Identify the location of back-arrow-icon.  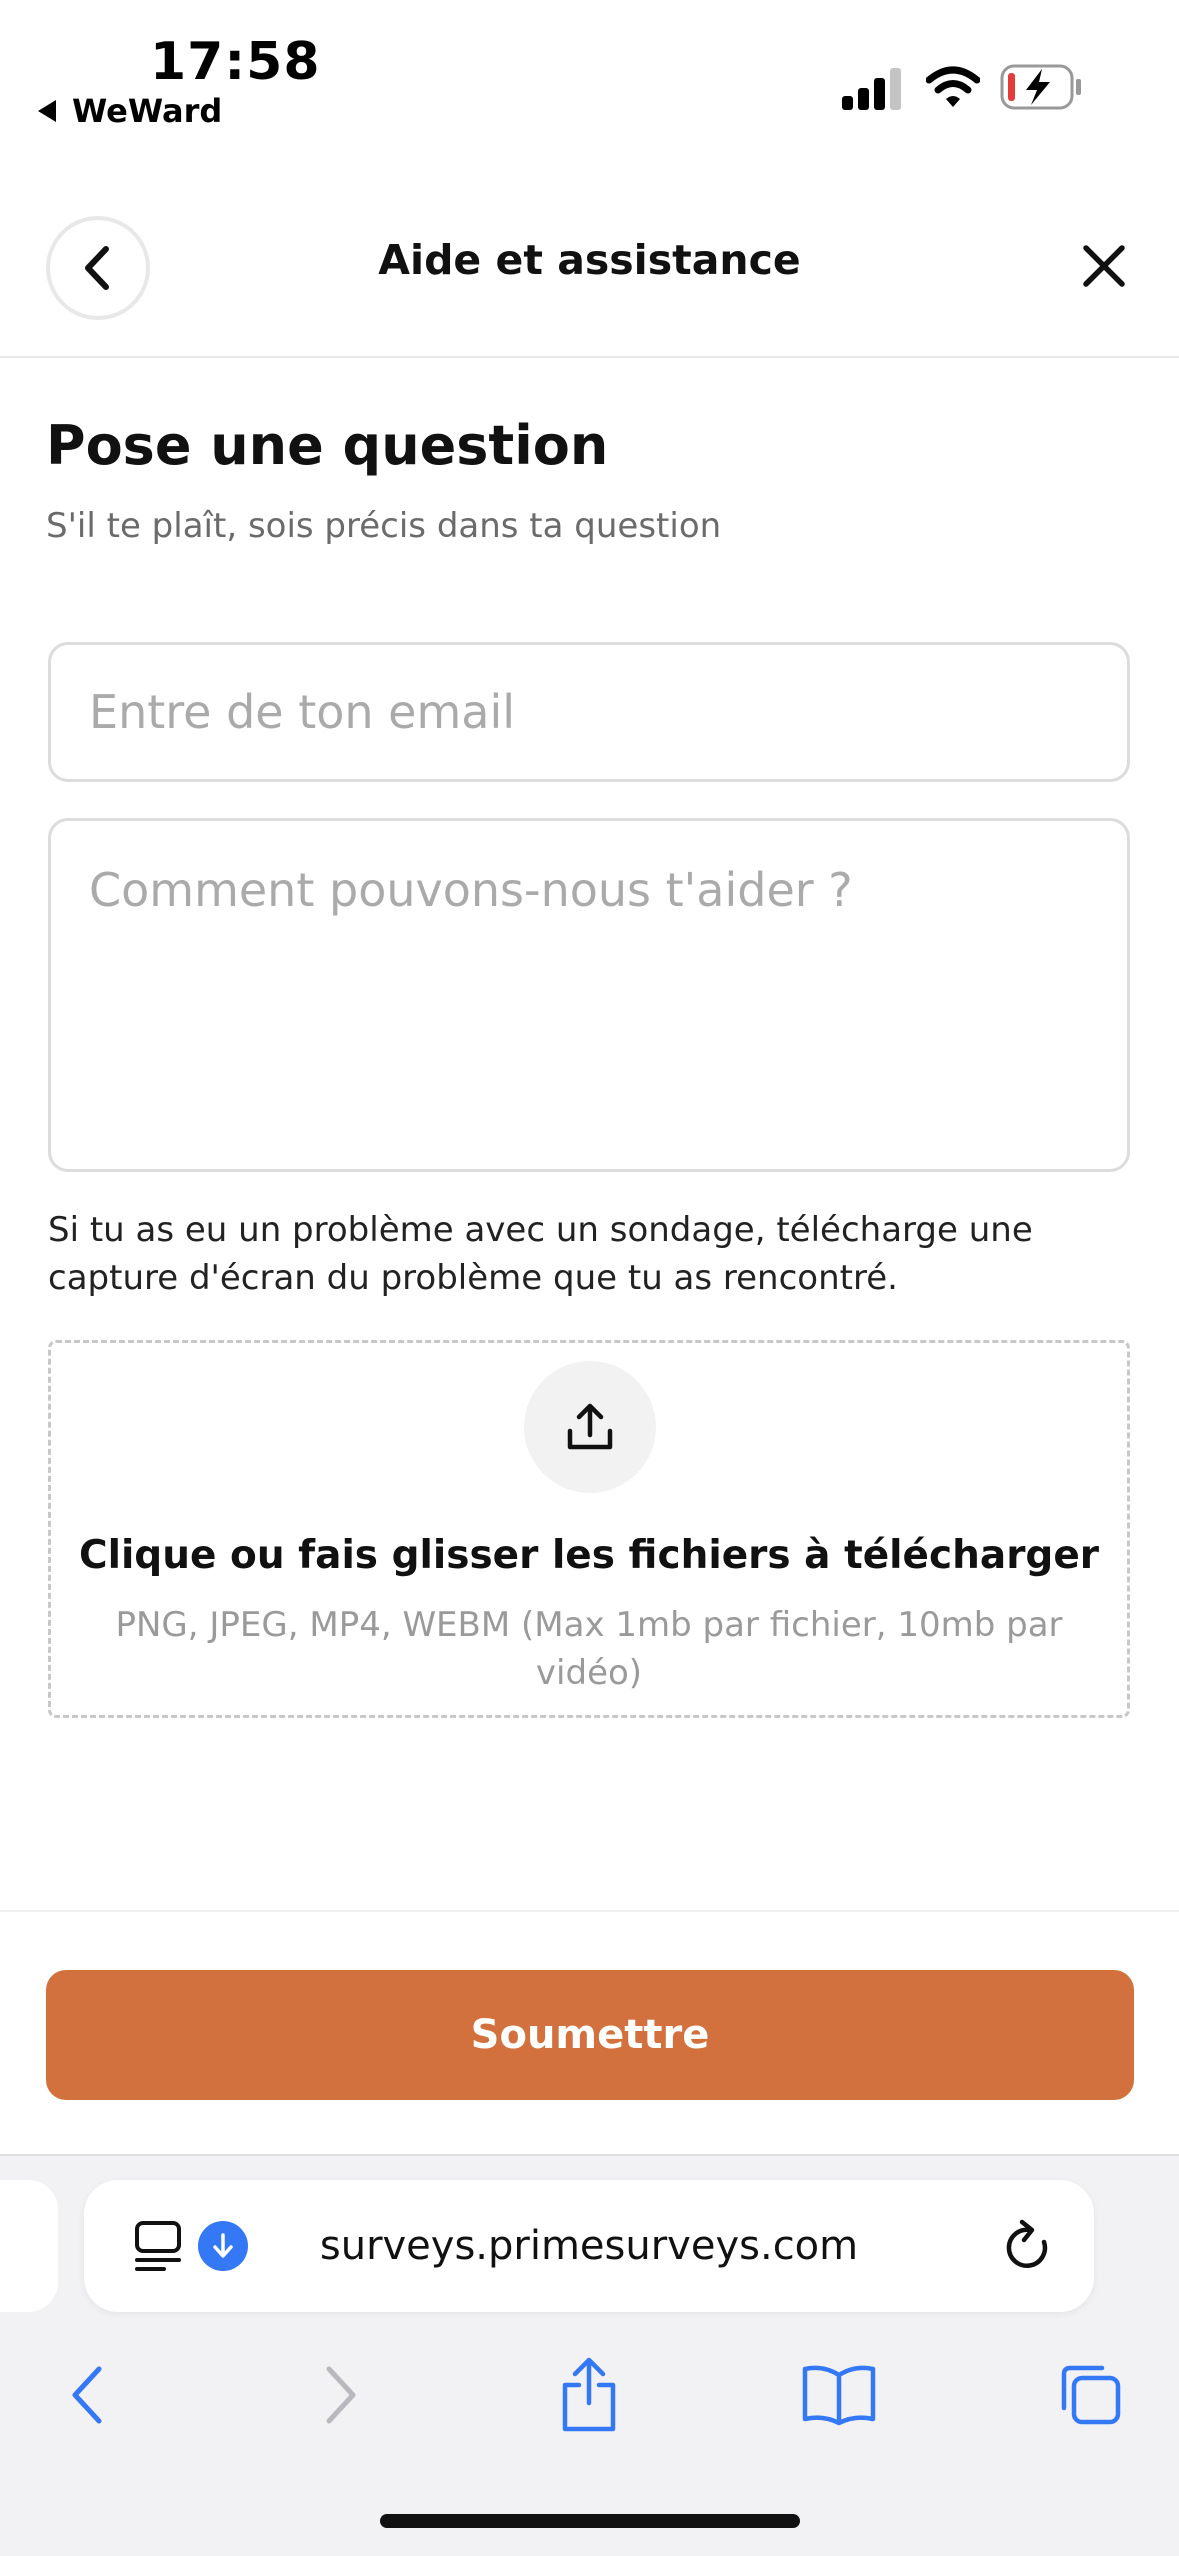
(87, 2395).